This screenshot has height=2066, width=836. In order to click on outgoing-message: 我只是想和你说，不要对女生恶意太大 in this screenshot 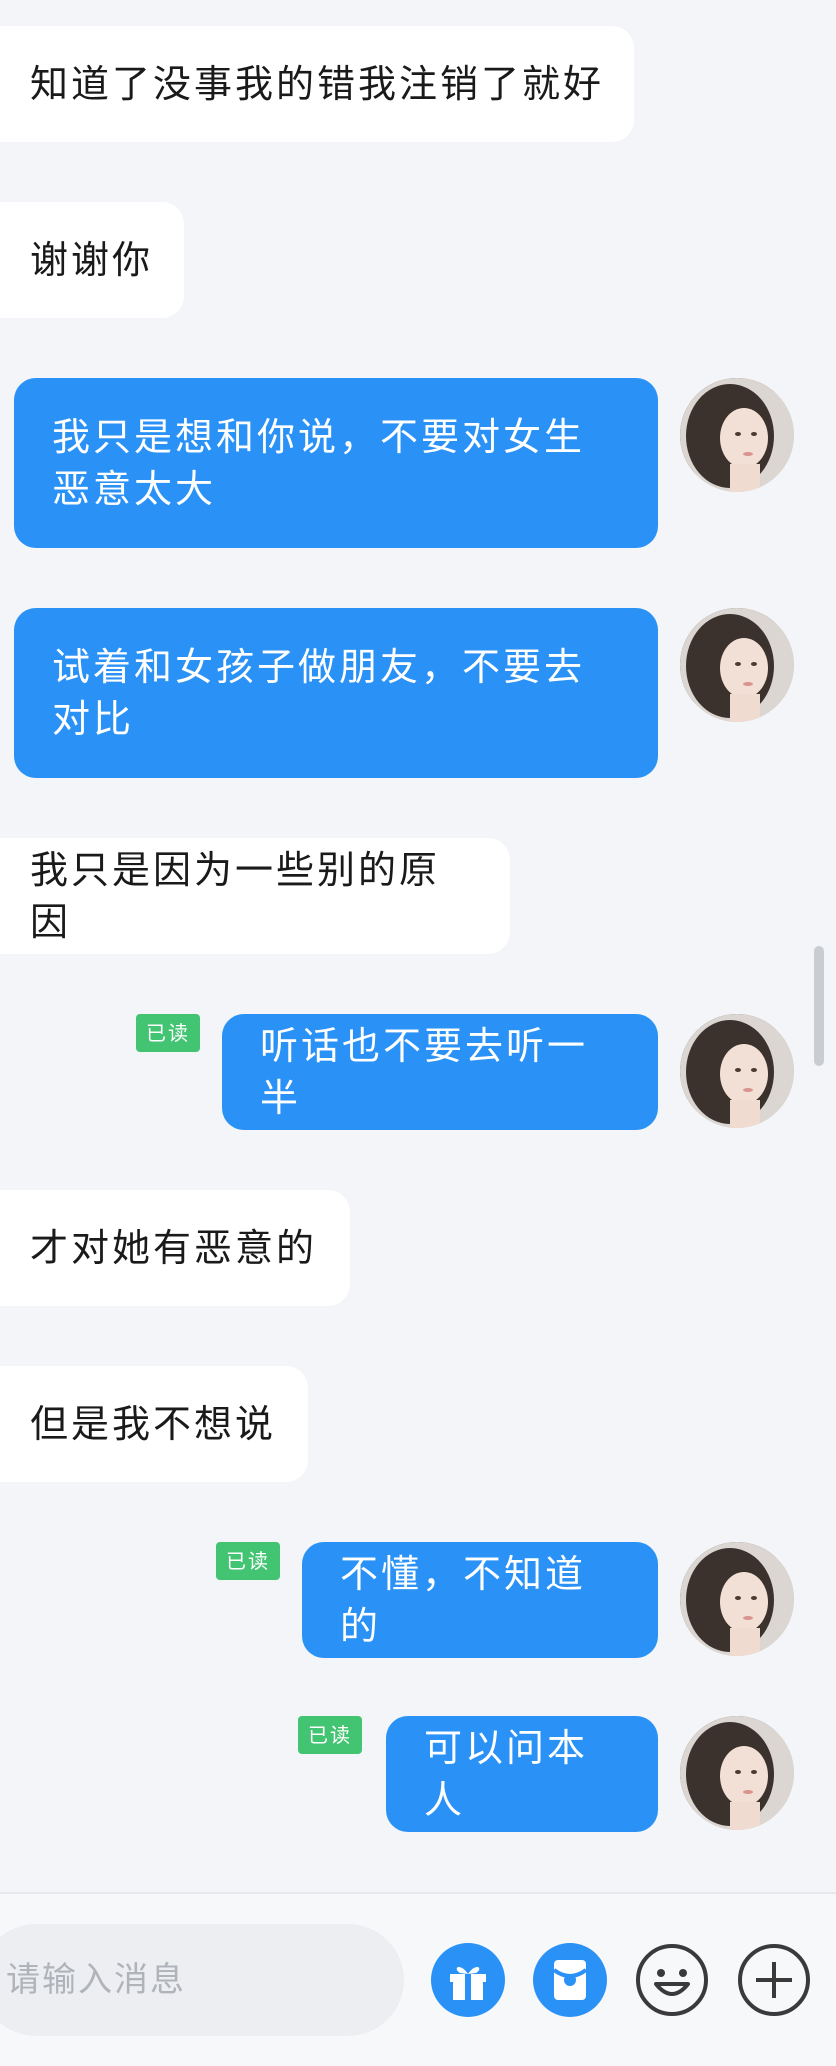, I will do `click(336, 463)`.